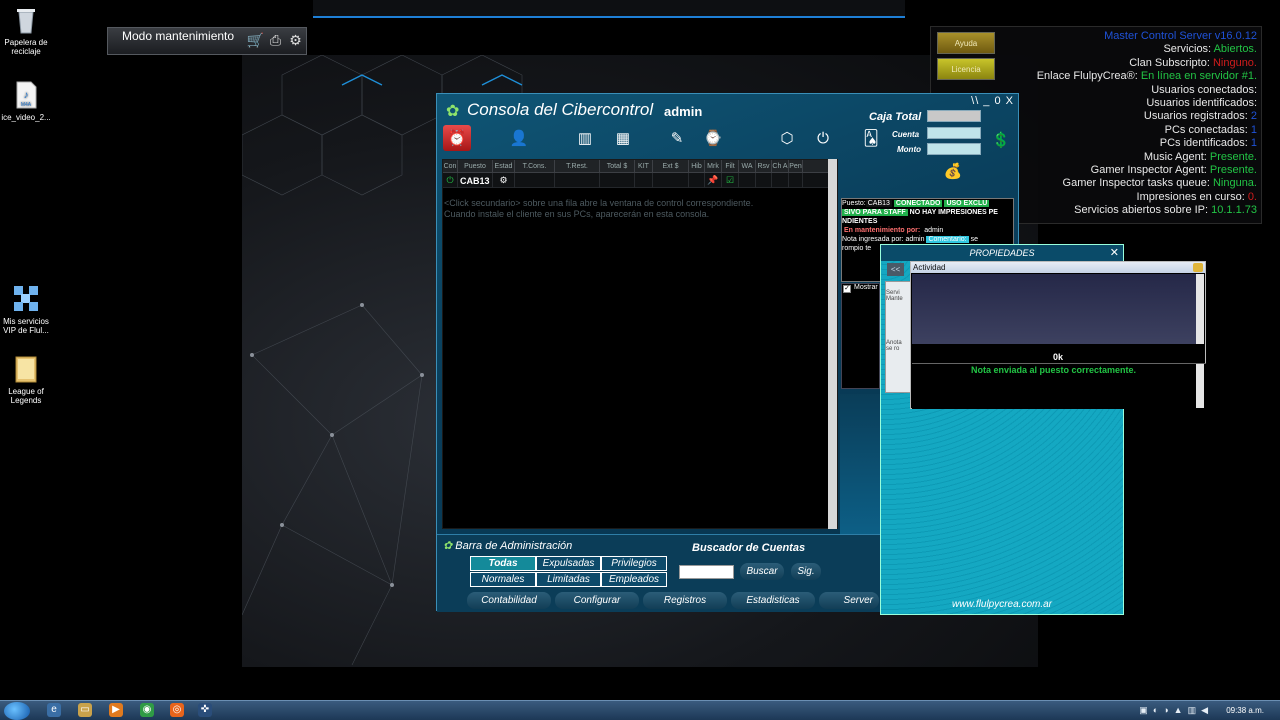 The height and width of the screenshot is (720, 1280). Describe the element at coordinates (634, 563) in the screenshot. I see `filter-privileges-button: Privilegios` at that location.